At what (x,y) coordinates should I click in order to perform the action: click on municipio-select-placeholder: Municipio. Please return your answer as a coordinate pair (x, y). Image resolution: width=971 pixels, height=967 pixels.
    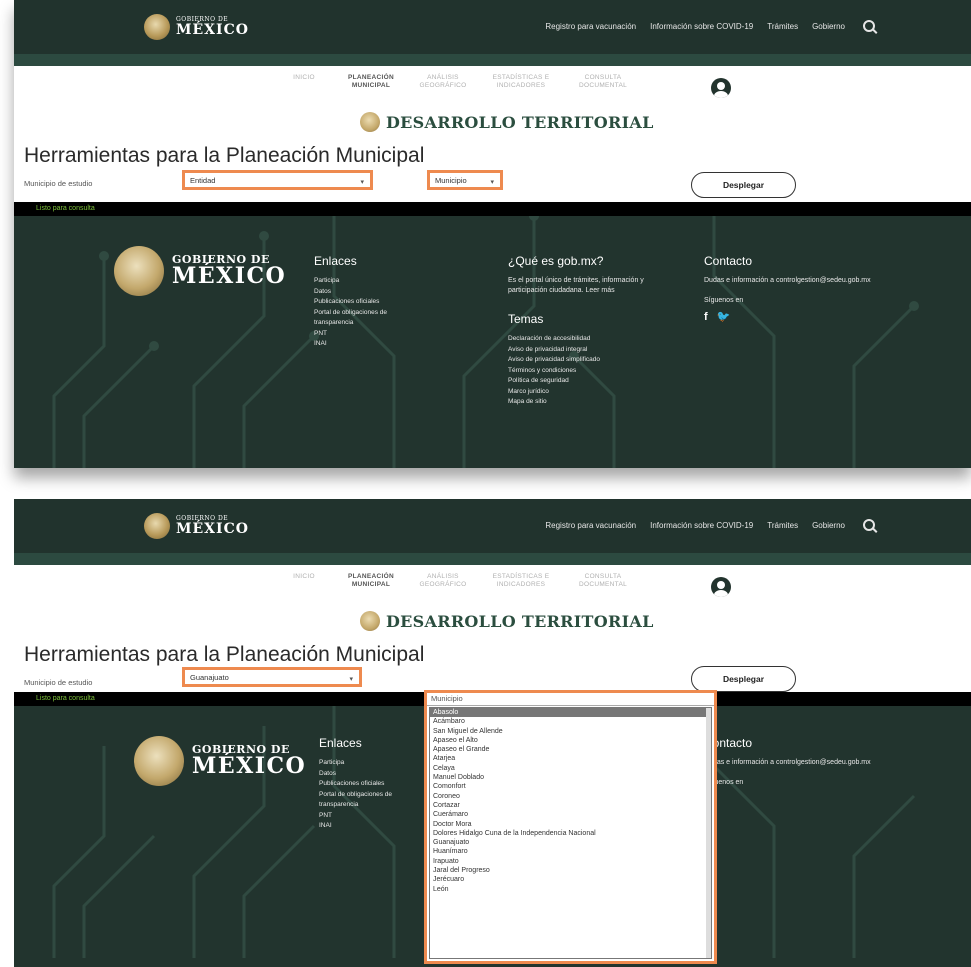
    Looking at the image, I should click on (570, 699).